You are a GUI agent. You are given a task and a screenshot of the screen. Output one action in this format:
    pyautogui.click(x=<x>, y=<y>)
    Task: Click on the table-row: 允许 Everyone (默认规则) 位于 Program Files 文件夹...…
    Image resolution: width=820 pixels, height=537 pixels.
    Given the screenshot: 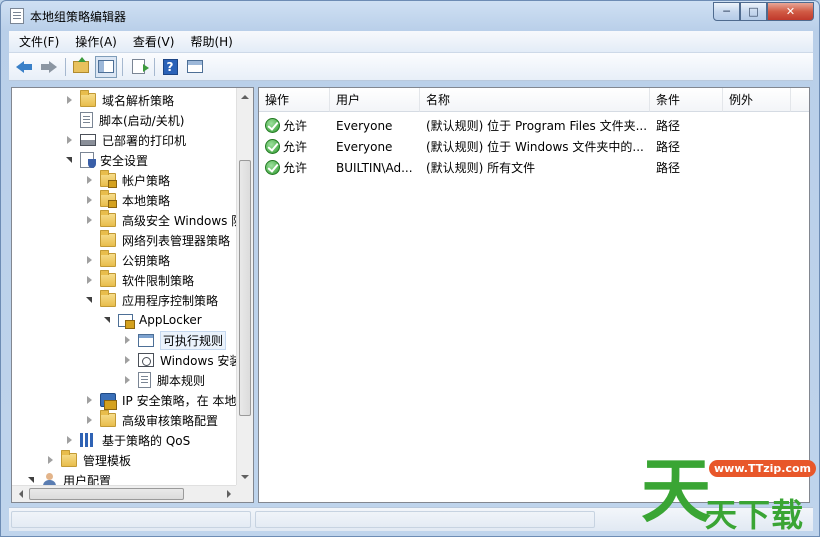 What is the action you would take?
    pyautogui.click(x=529, y=125)
    